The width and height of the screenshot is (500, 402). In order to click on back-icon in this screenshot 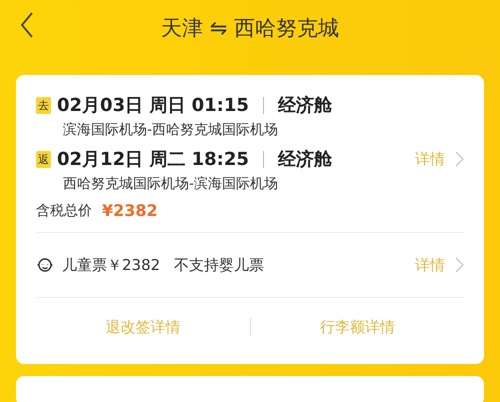, I will do `click(27, 25)`.